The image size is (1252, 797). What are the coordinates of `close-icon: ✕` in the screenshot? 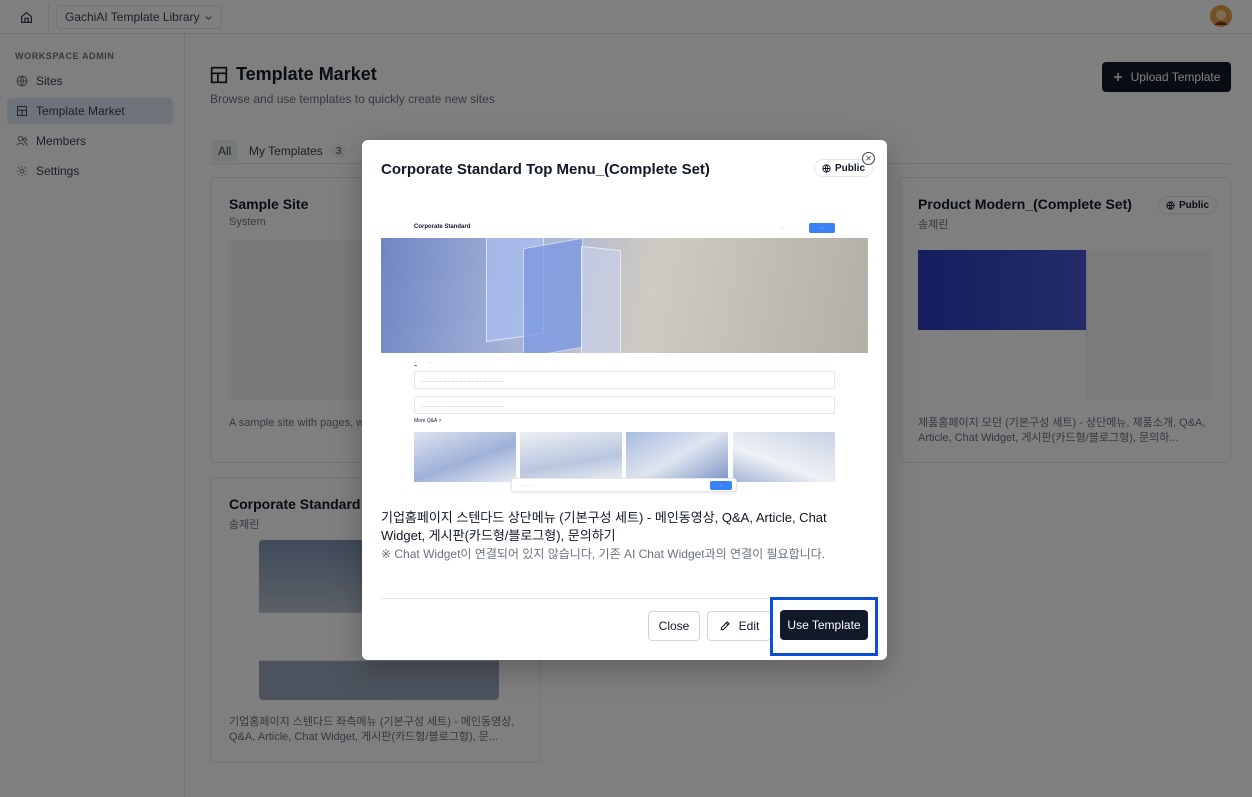 It's located at (868, 158).